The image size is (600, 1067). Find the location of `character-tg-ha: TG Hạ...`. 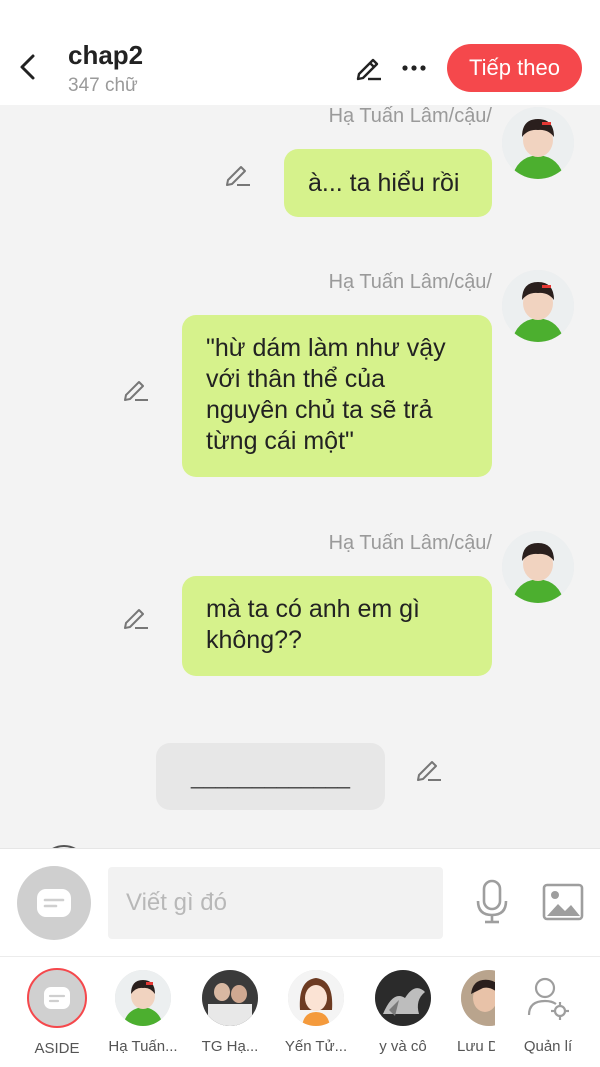

character-tg-ha: TG Hạ... is located at coordinates (230, 1012).